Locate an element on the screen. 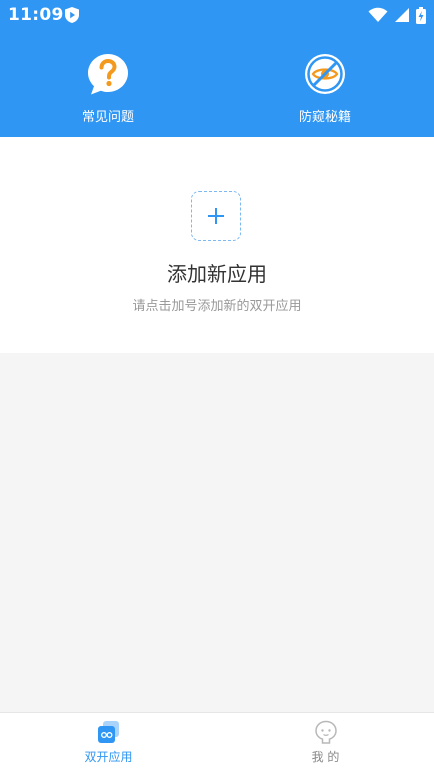 This screenshot has width=434, height=772. plus-icon is located at coordinates (216, 216).